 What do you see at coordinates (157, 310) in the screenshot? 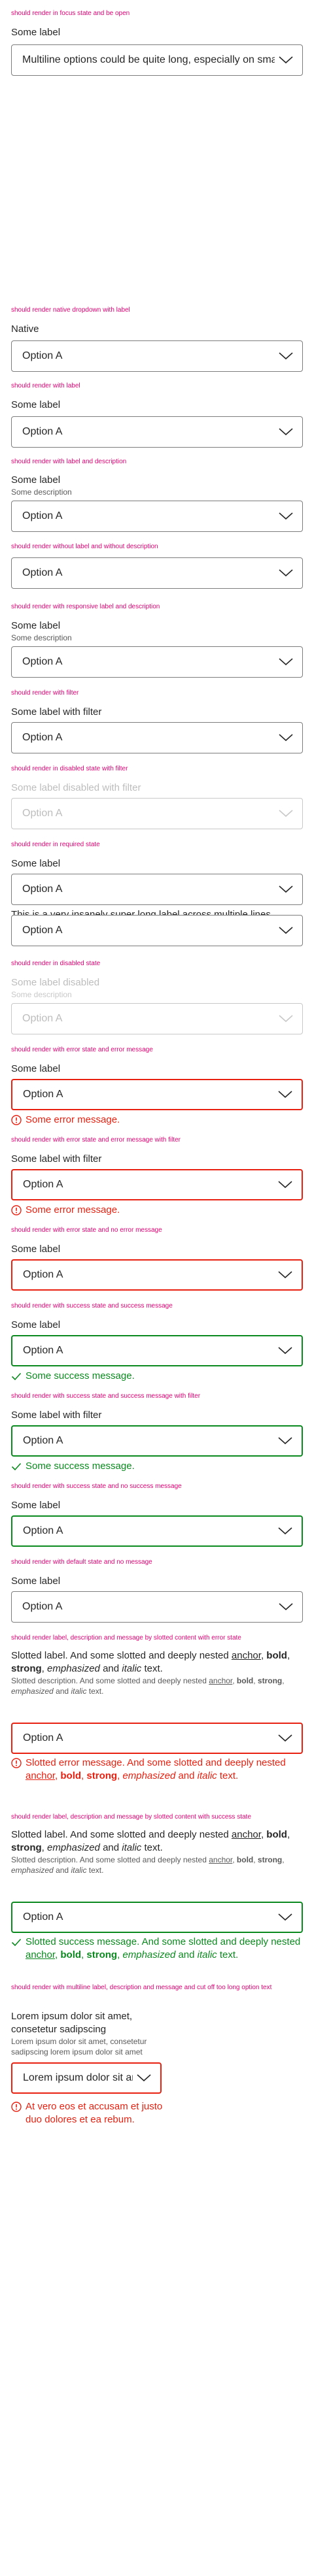
I see `story-native: should render native dropdown with label` at bounding box center [157, 310].